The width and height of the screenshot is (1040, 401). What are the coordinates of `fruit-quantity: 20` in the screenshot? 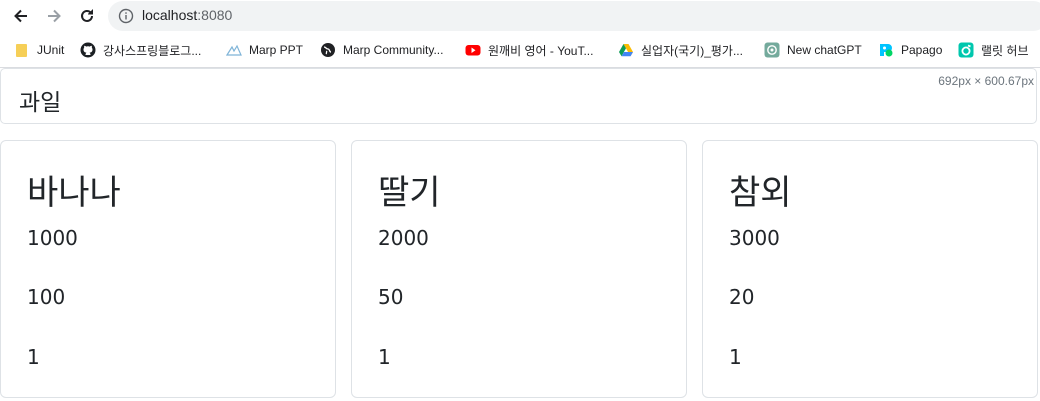 It's located at (742, 297).